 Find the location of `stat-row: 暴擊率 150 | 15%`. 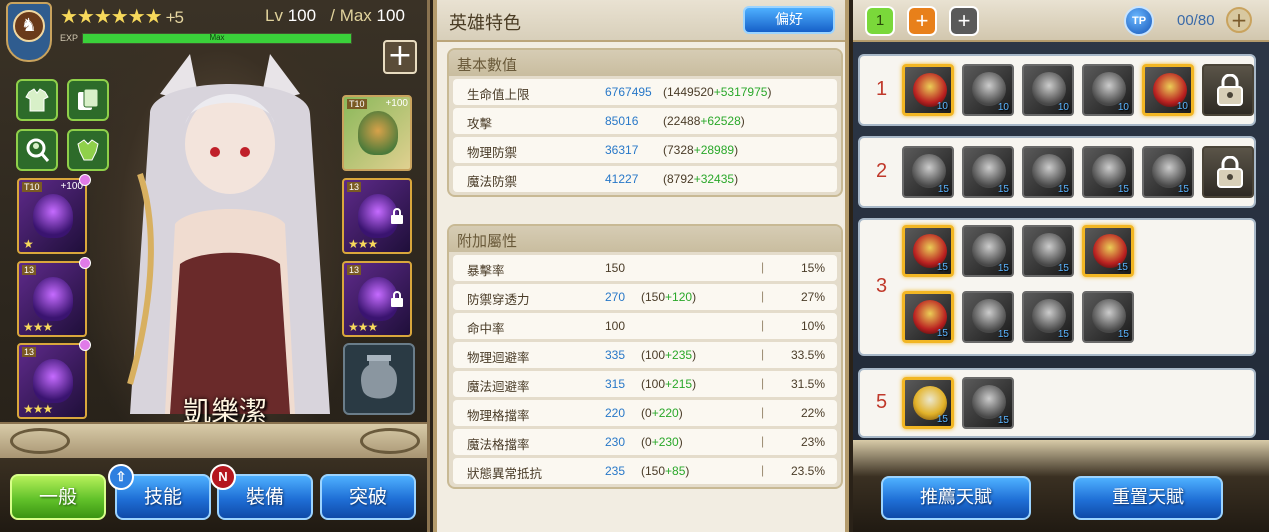

stat-row: 暴擊率 150 | 15% is located at coordinates (645, 268).